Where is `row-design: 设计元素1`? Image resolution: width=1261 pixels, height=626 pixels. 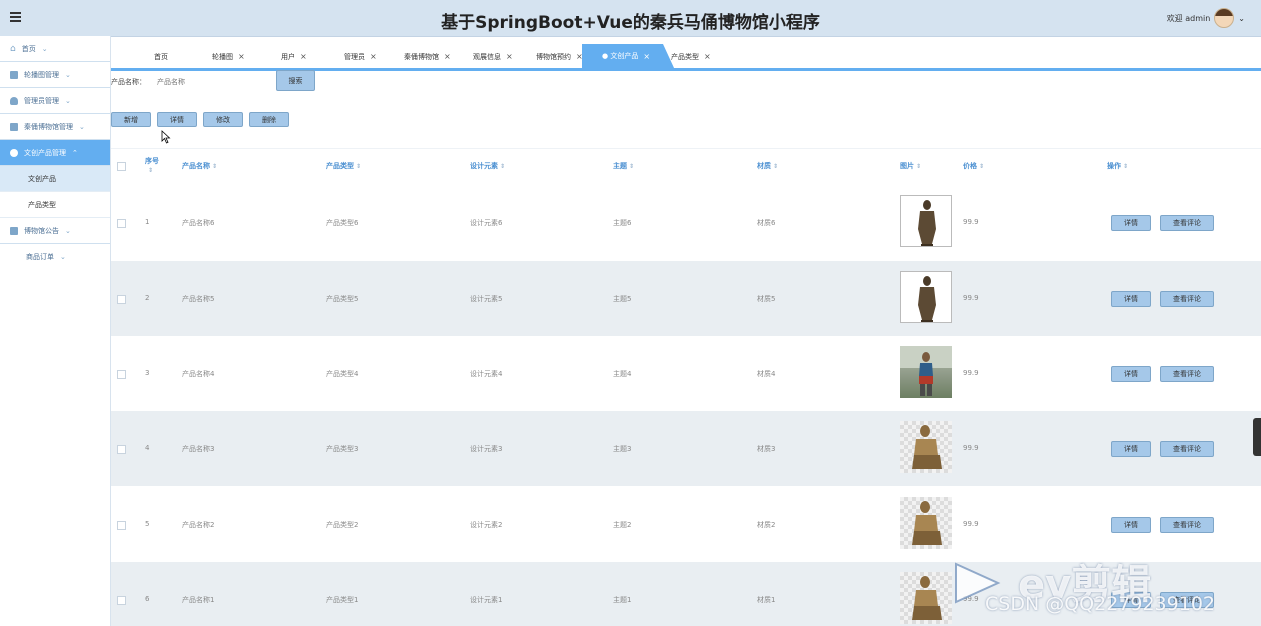 row-design: 设计元素1 is located at coordinates (486, 600).